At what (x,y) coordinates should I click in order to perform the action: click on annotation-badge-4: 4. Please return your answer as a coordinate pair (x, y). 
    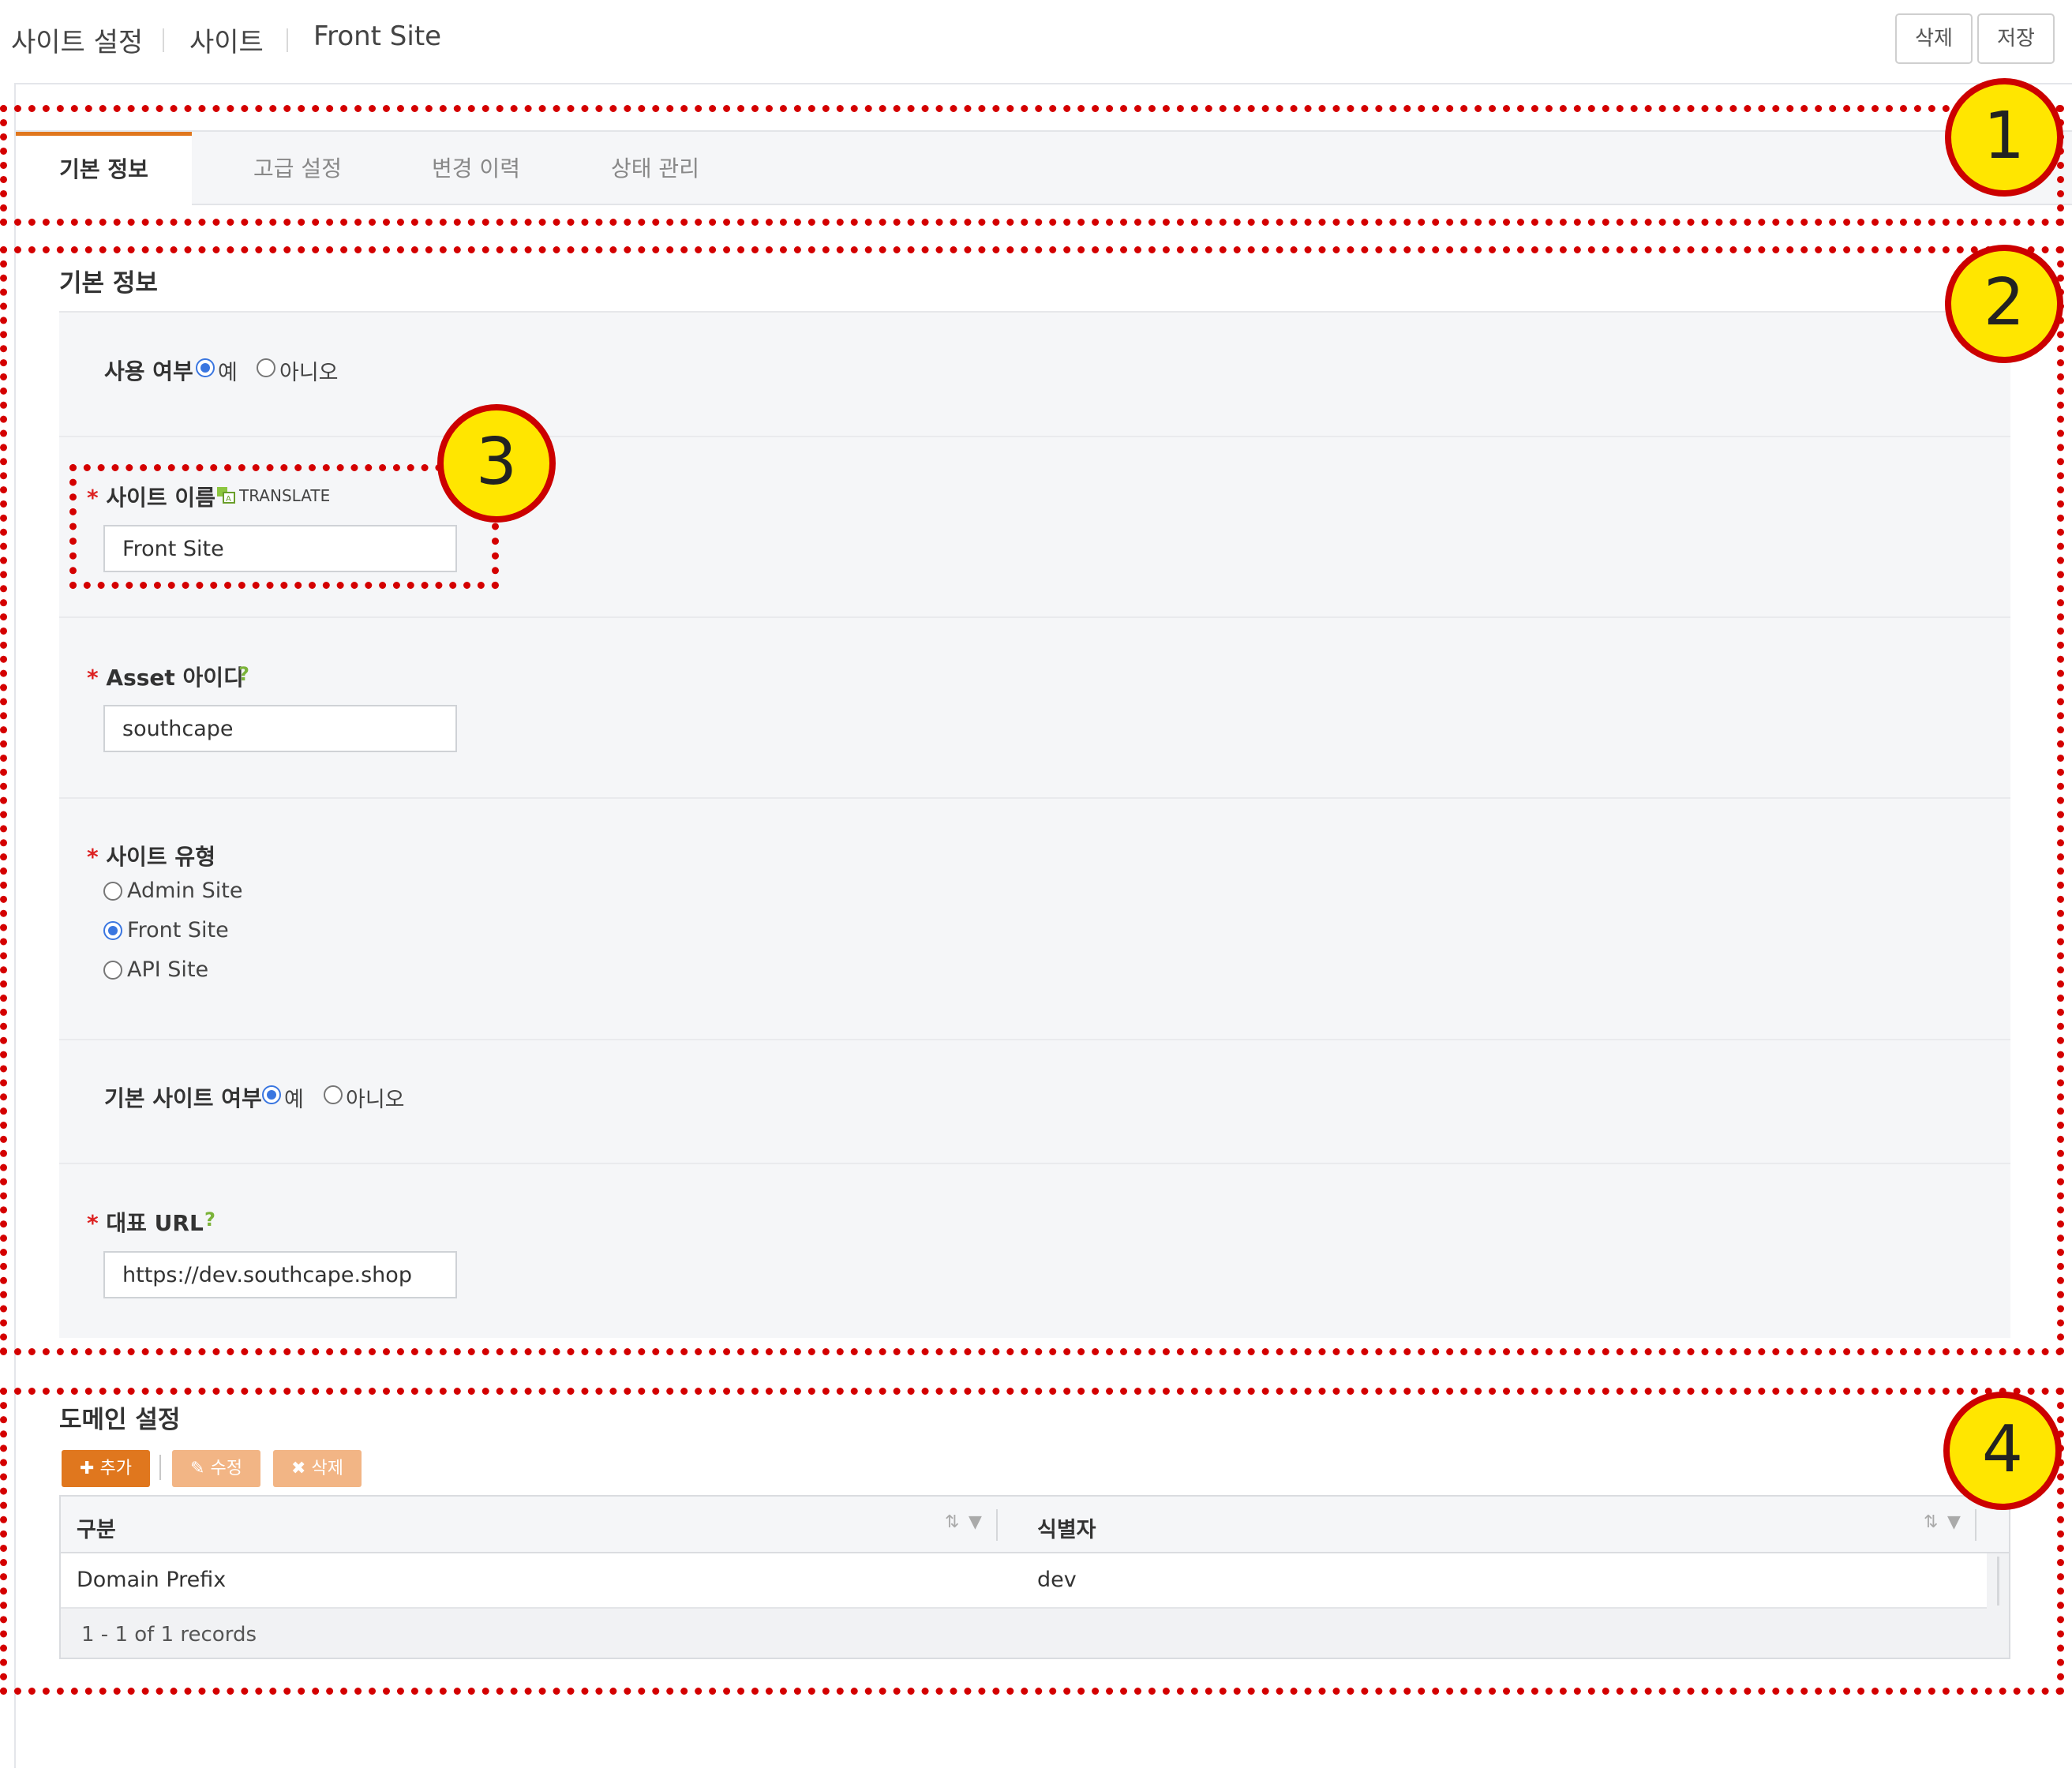
    Looking at the image, I should click on (2002, 1451).